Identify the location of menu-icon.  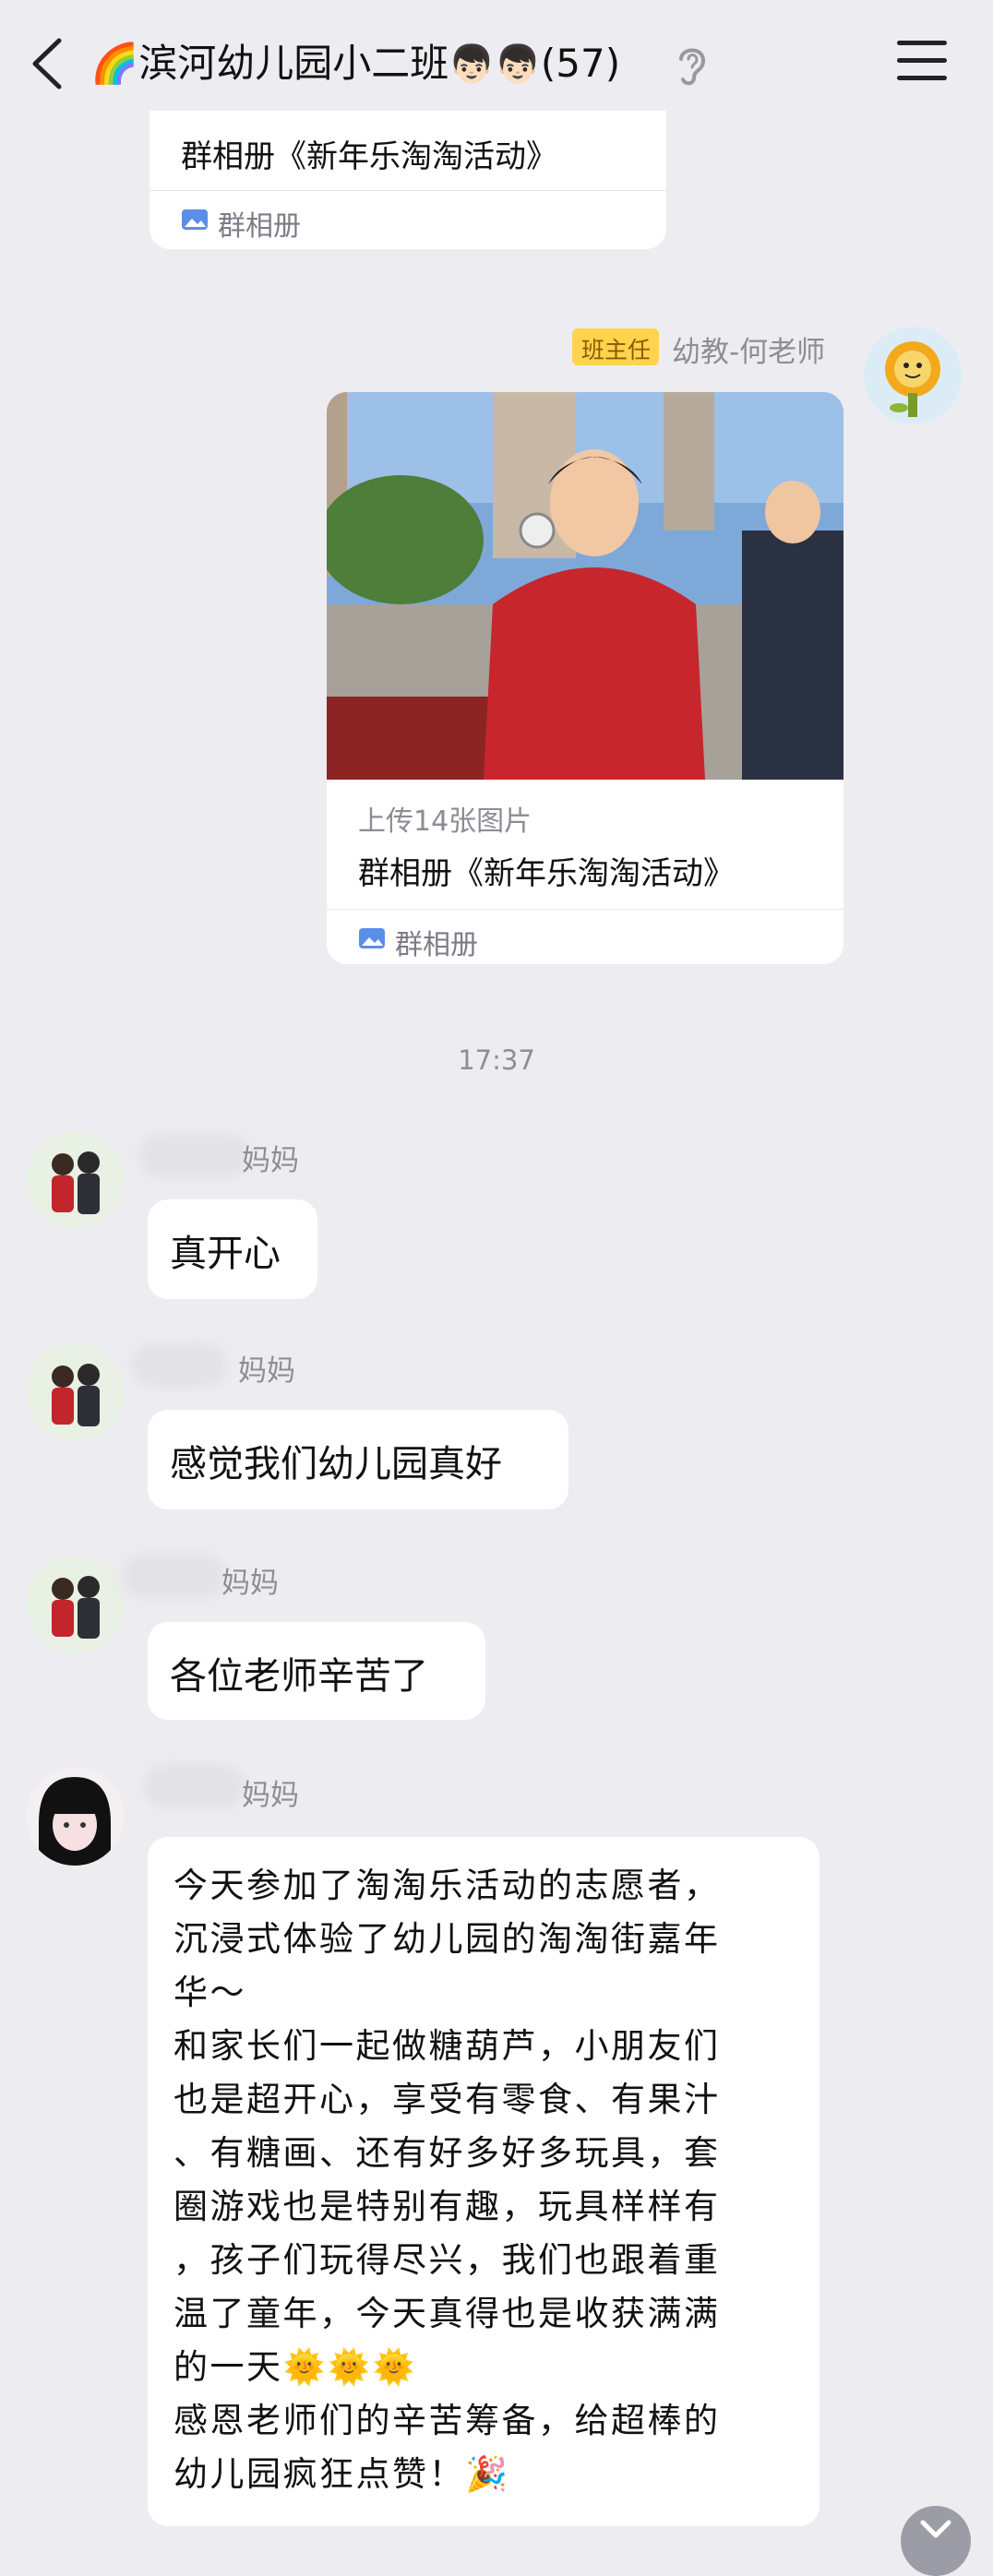
(922, 61).